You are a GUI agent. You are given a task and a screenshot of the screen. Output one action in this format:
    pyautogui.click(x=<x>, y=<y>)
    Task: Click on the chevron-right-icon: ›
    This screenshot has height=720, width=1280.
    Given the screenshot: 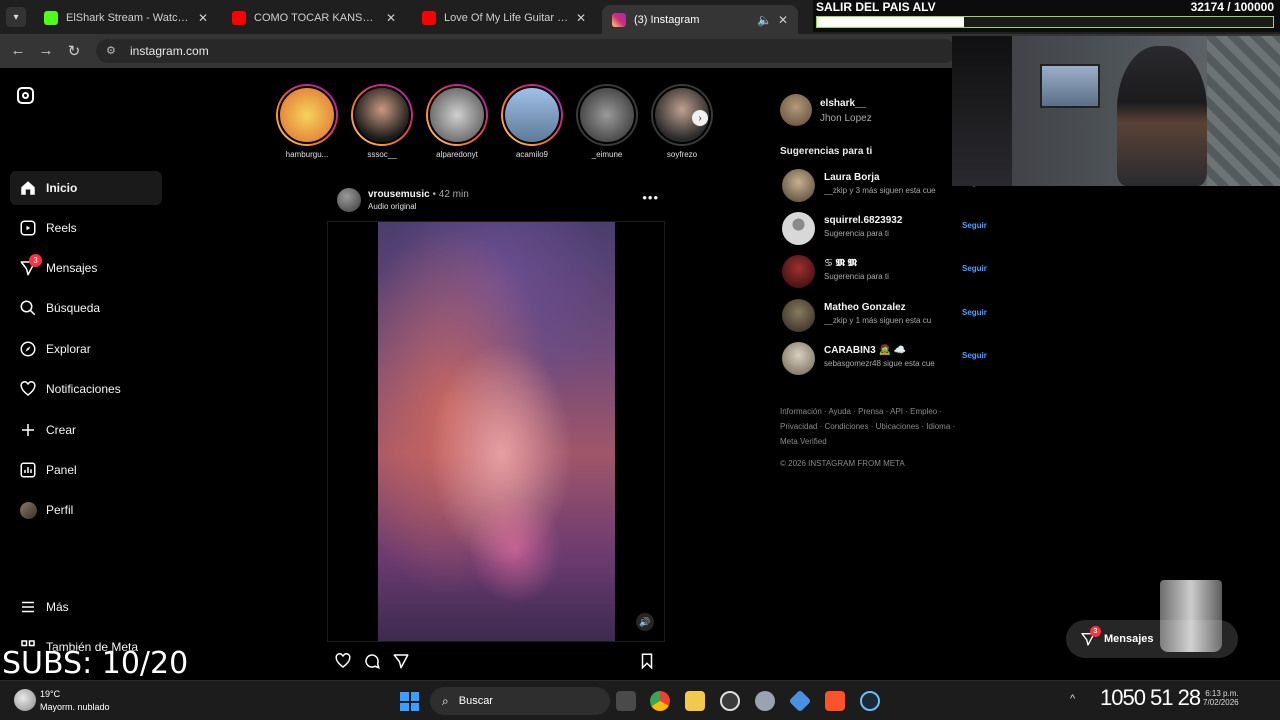 What is the action you would take?
    pyautogui.click(x=700, y=118)
    